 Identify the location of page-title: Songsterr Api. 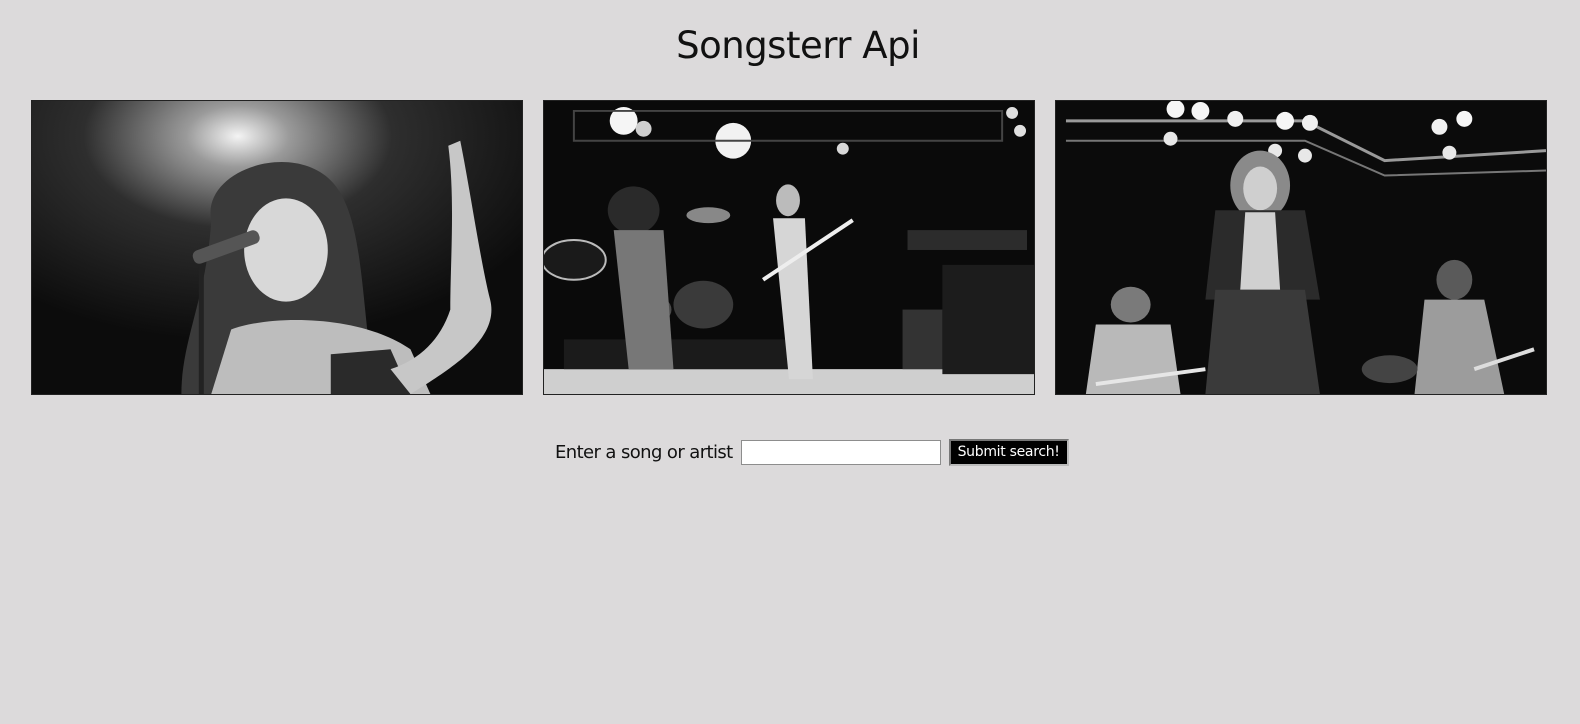
(798, 45).